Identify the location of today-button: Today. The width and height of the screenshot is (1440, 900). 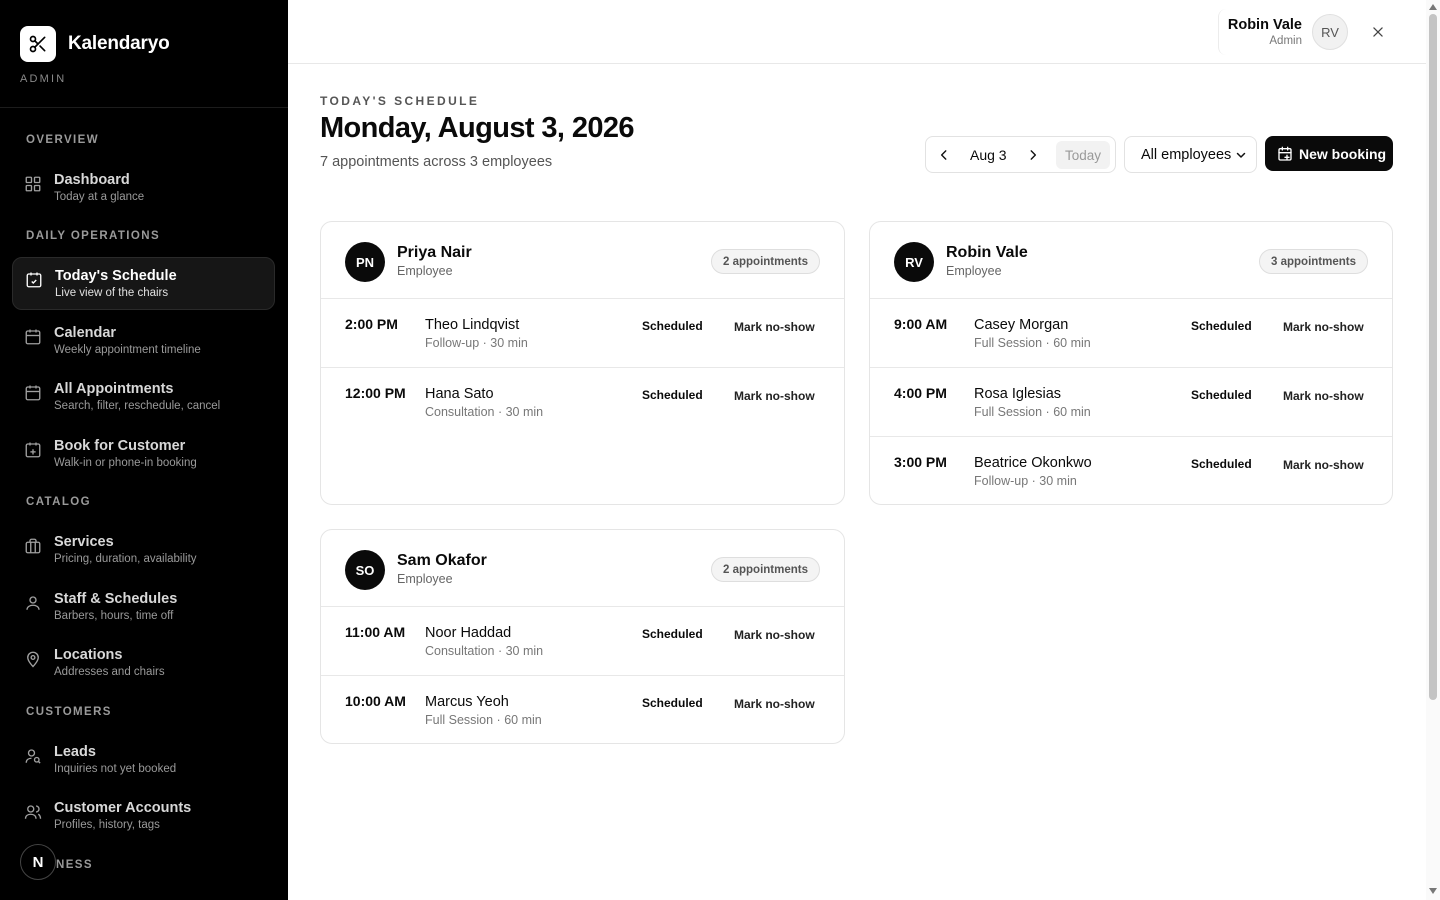
(1083, 155).